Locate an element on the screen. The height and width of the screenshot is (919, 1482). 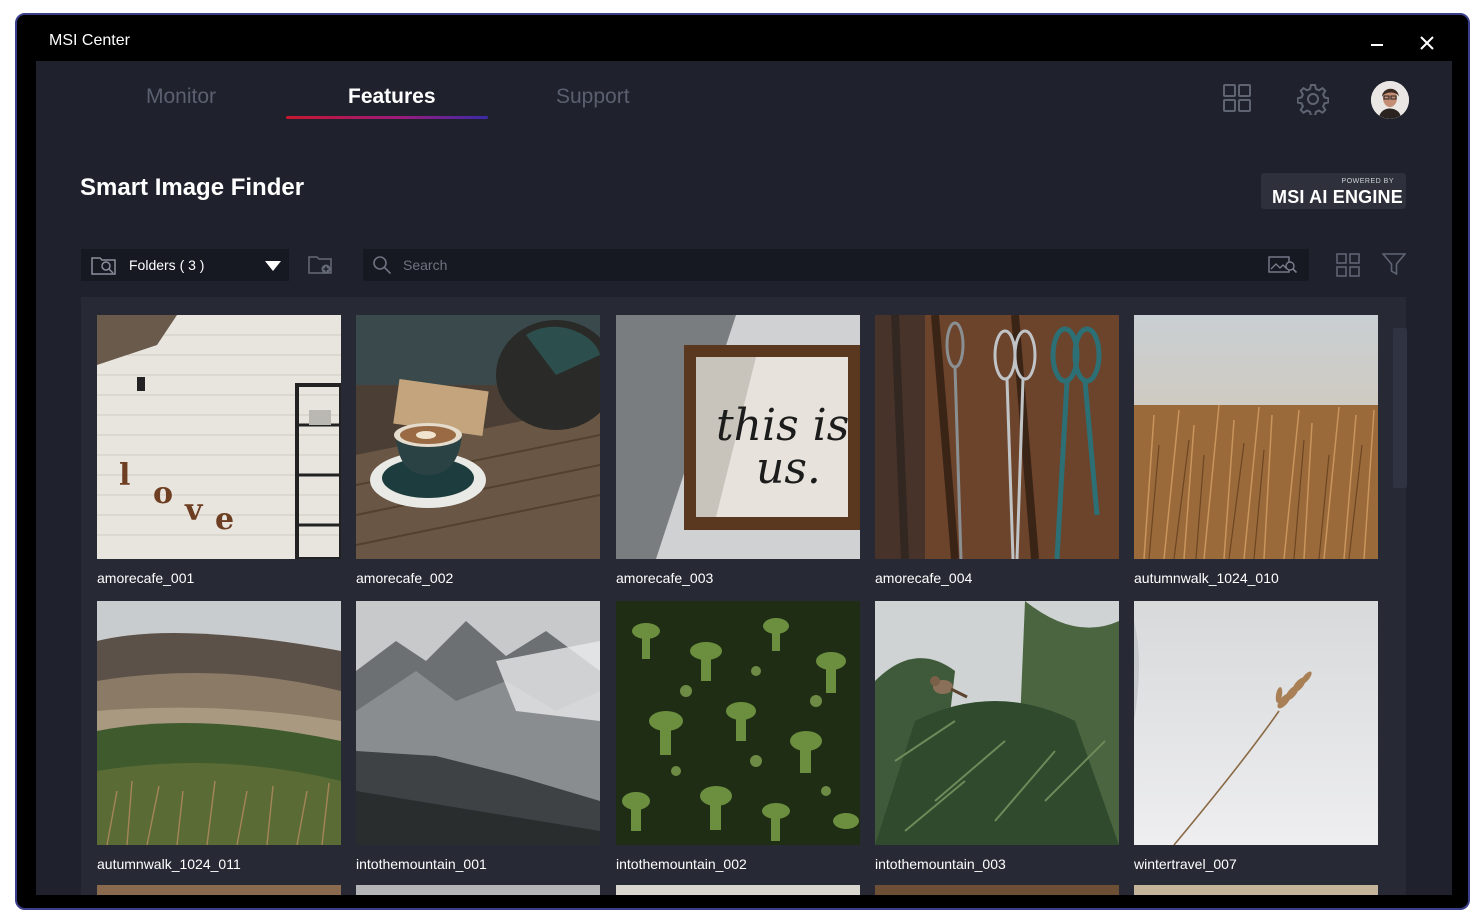
folder-search-icon is located at coordinates (103, 266).